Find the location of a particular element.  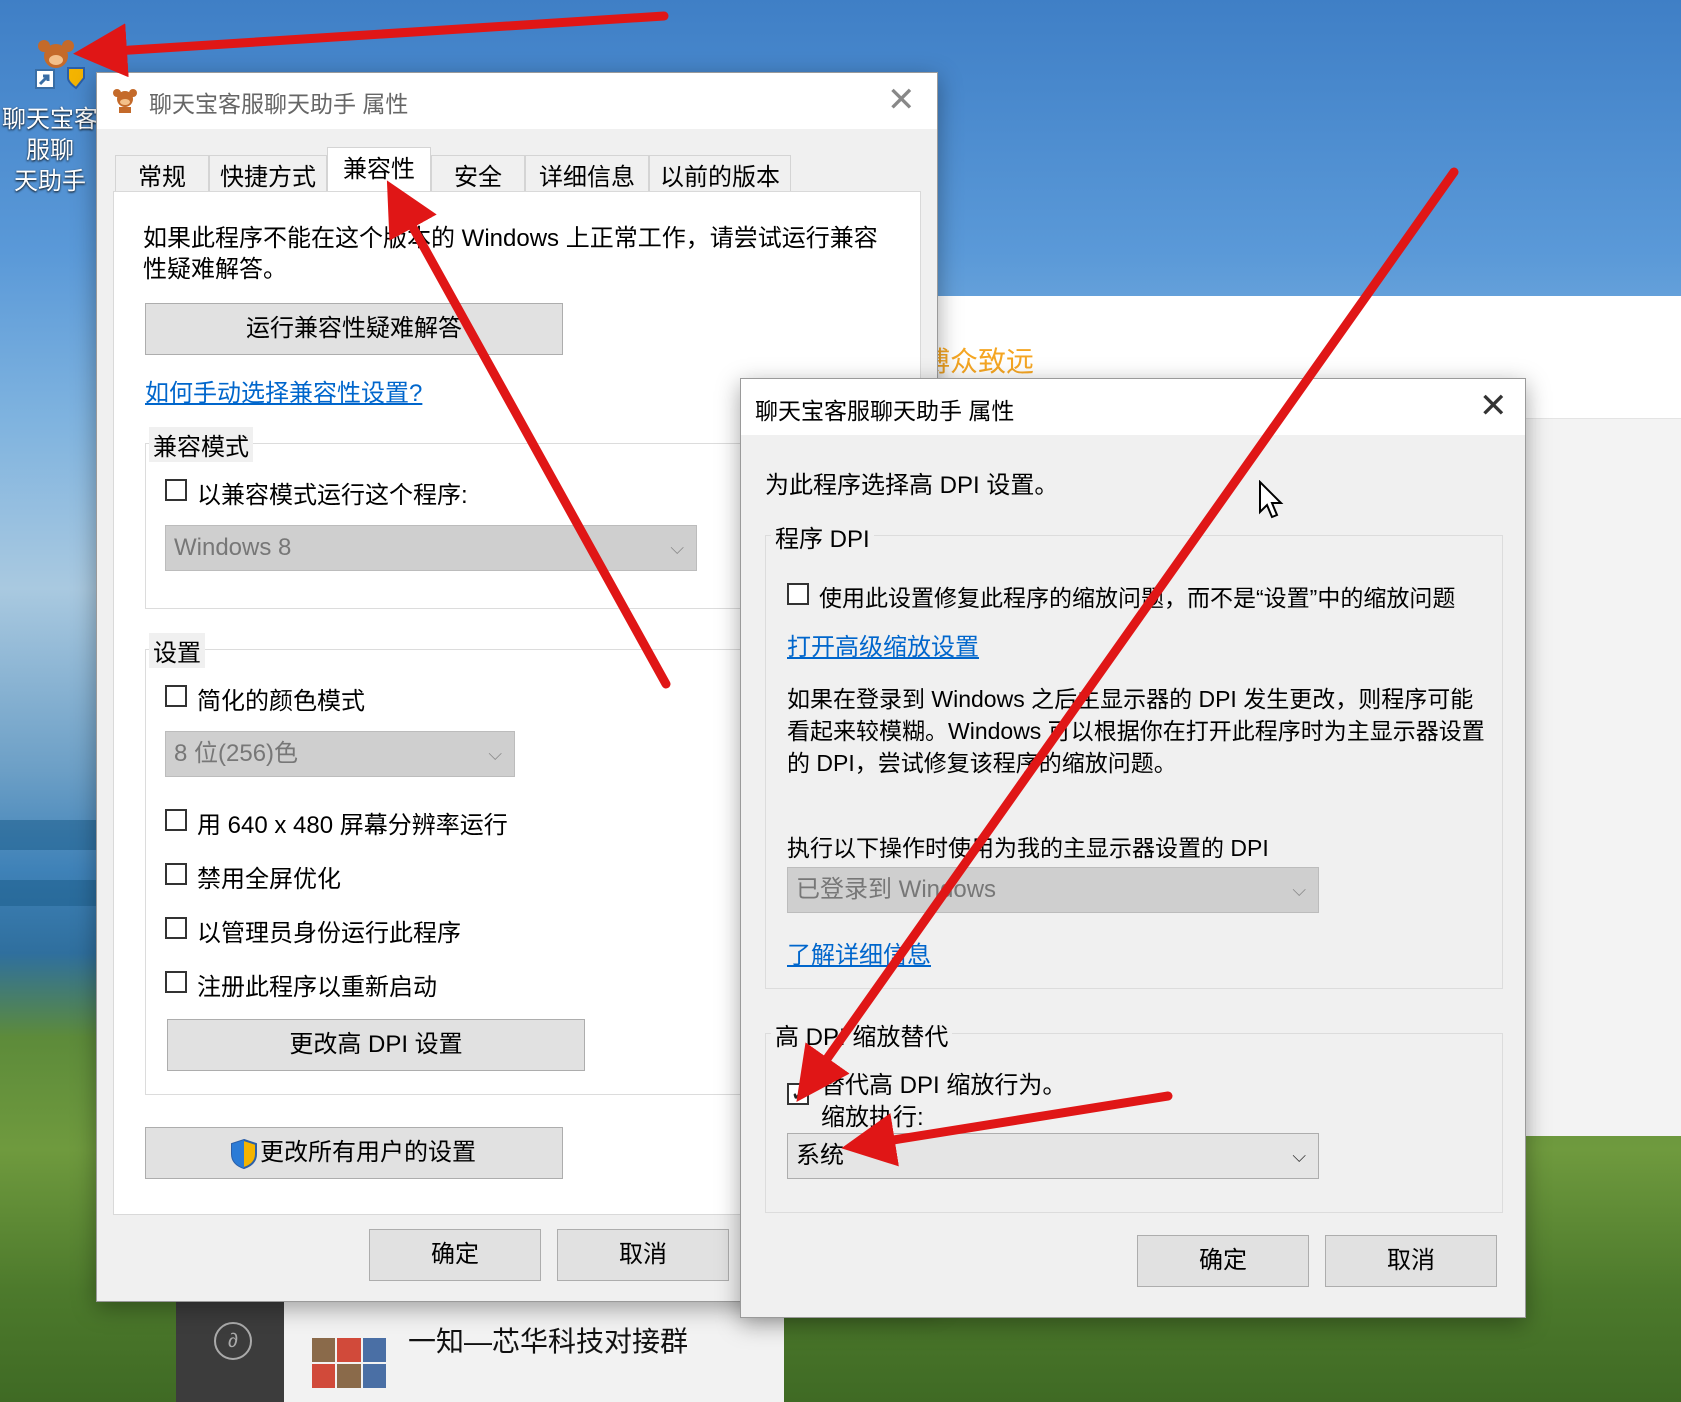

color-depth-value: 8 位(256)色 is located at coordinates (236, 753).